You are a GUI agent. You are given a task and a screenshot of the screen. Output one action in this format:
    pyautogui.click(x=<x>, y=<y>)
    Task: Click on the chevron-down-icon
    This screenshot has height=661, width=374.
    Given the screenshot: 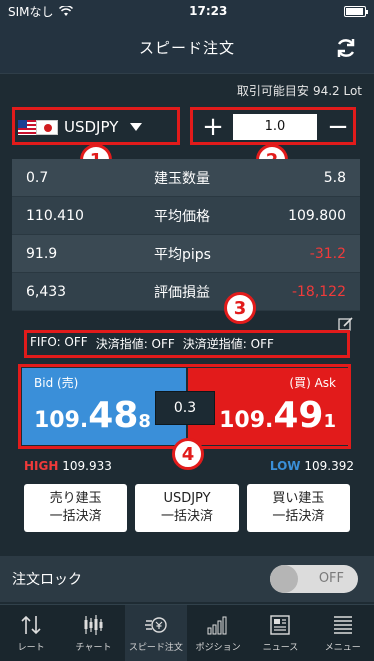 What is the action you would take?
    pyautogui.click(x=136, y=127)
    